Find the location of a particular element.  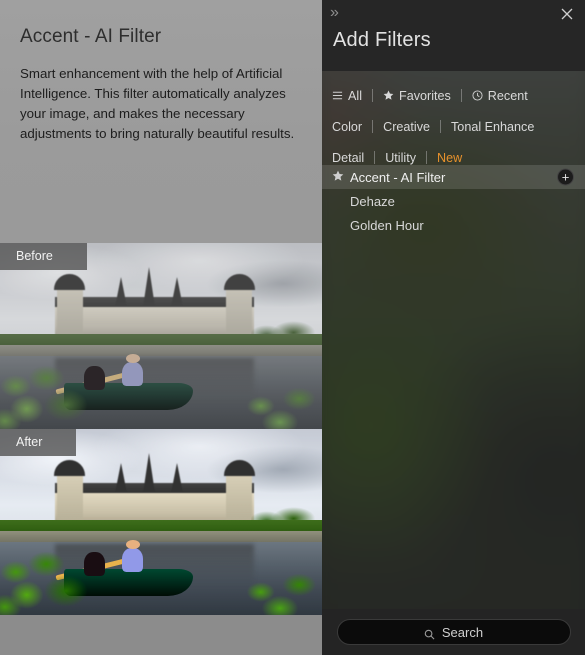

tab-tonal-enhance: Tonal Enhance is located at coordinates (492, 127).